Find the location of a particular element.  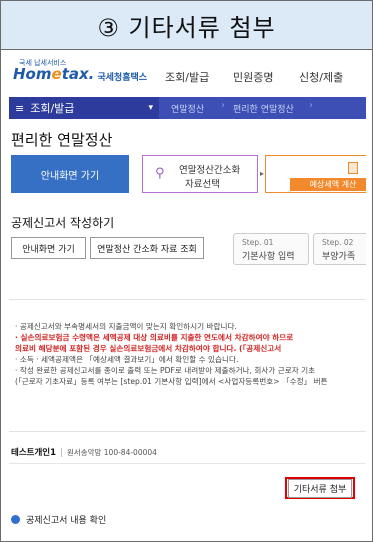

nav-civil-certificate: 민원증명 is located at coordinates (253, 77).